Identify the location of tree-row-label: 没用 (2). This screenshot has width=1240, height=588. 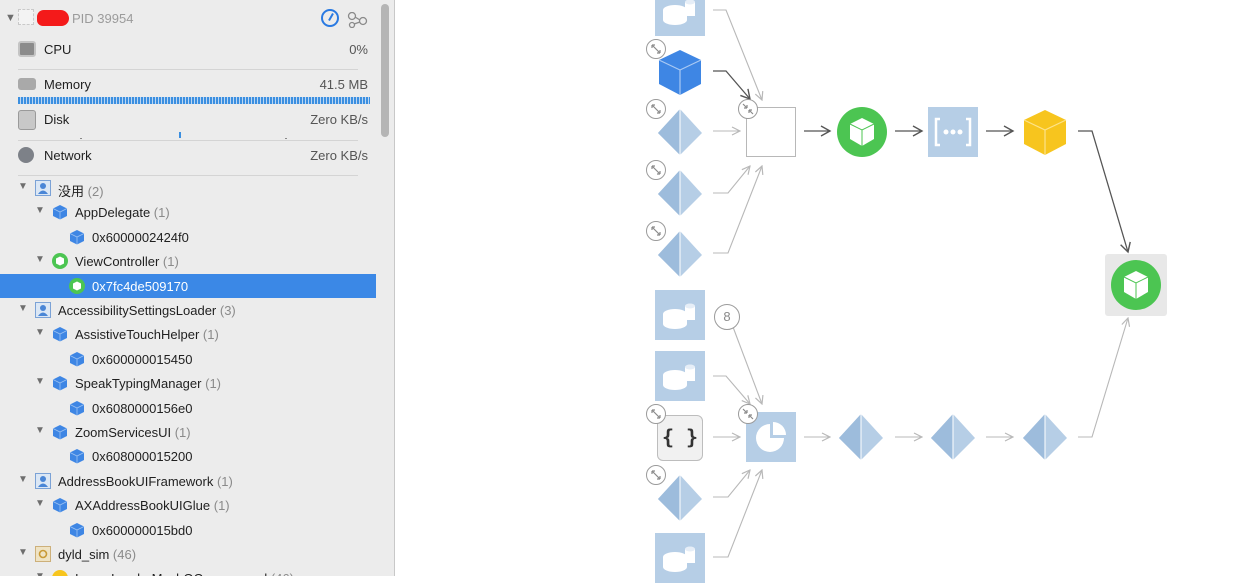
(81, 190).